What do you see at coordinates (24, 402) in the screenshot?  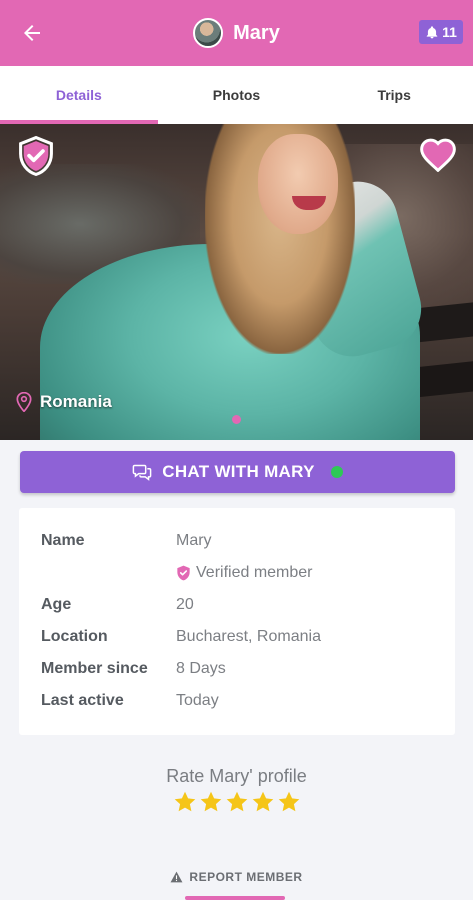 I see `map-pin-icon` at bounding box center [24, 402].